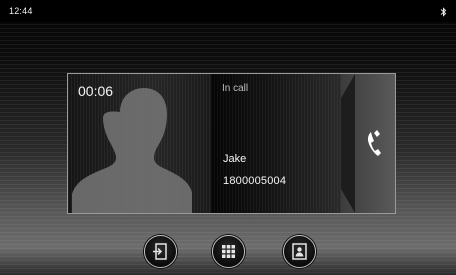  Describe the element at coordinates (361, 143) in the screenshot. I see `phone-handset-icon` at that location.